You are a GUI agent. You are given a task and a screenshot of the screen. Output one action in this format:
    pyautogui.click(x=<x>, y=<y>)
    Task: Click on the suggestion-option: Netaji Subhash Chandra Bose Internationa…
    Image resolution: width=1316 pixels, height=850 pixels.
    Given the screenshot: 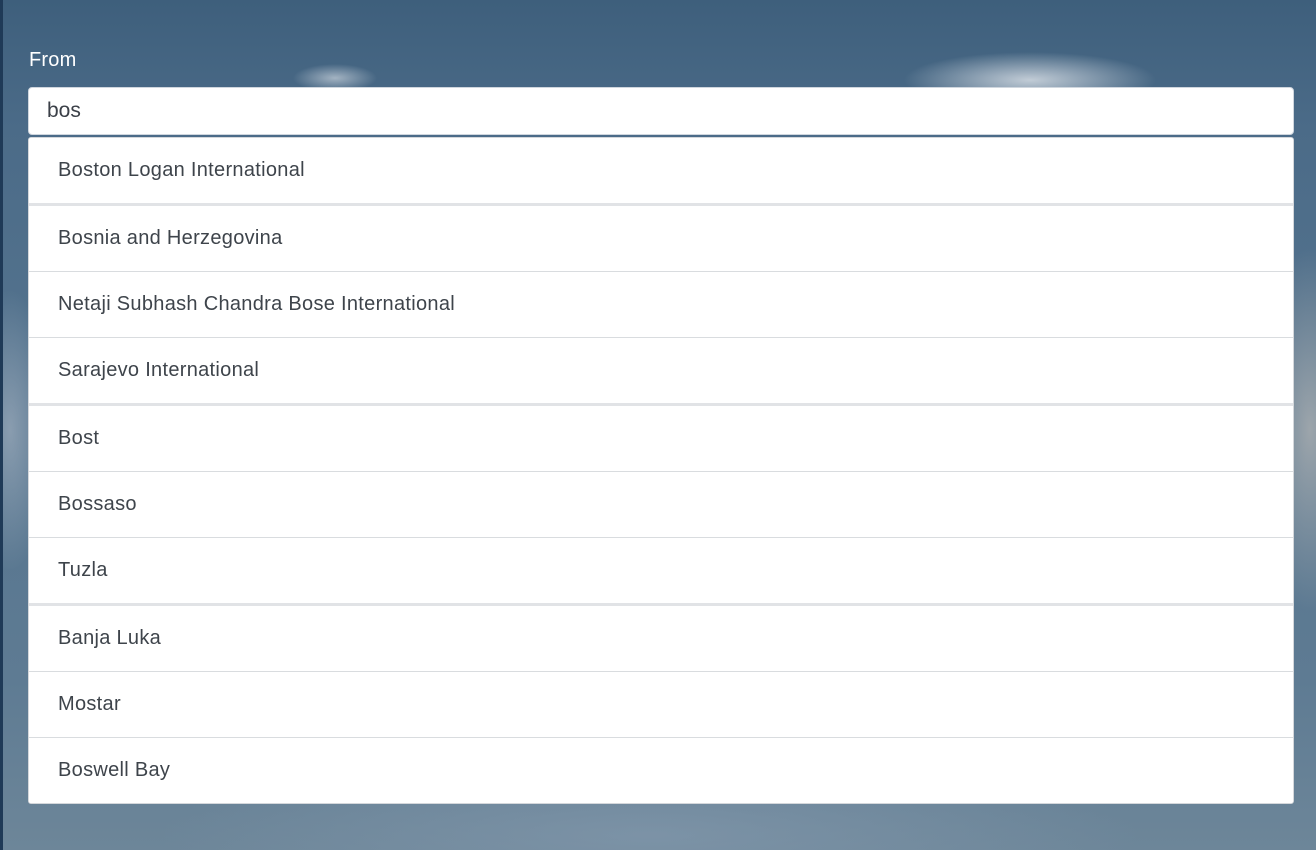 What is the action you would take?
    pyautogui.click(x=661, y=304)
    